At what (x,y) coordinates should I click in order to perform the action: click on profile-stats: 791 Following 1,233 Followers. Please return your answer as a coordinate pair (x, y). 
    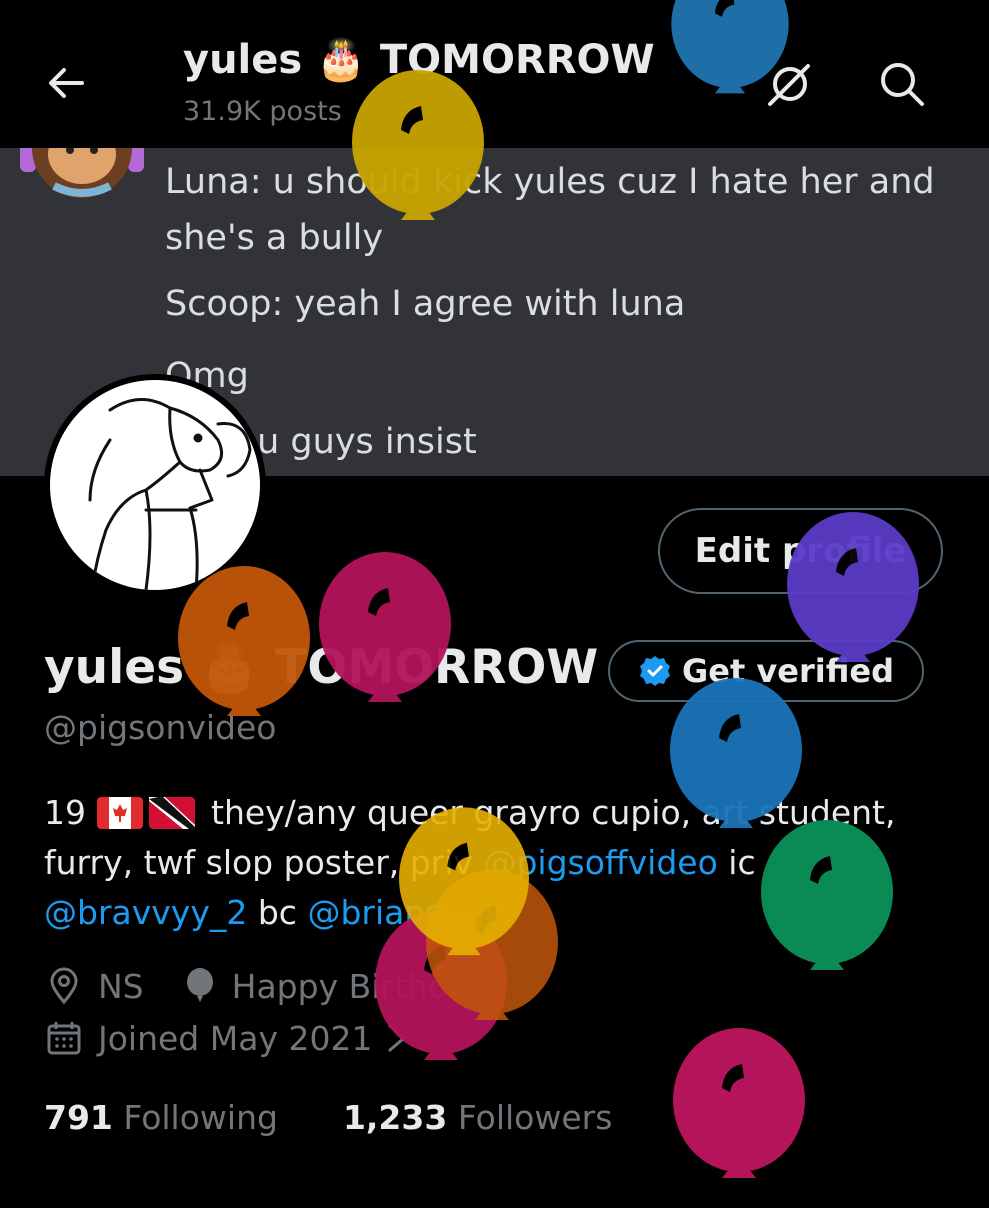
    Looking at the image, I should click on (328, 1117).